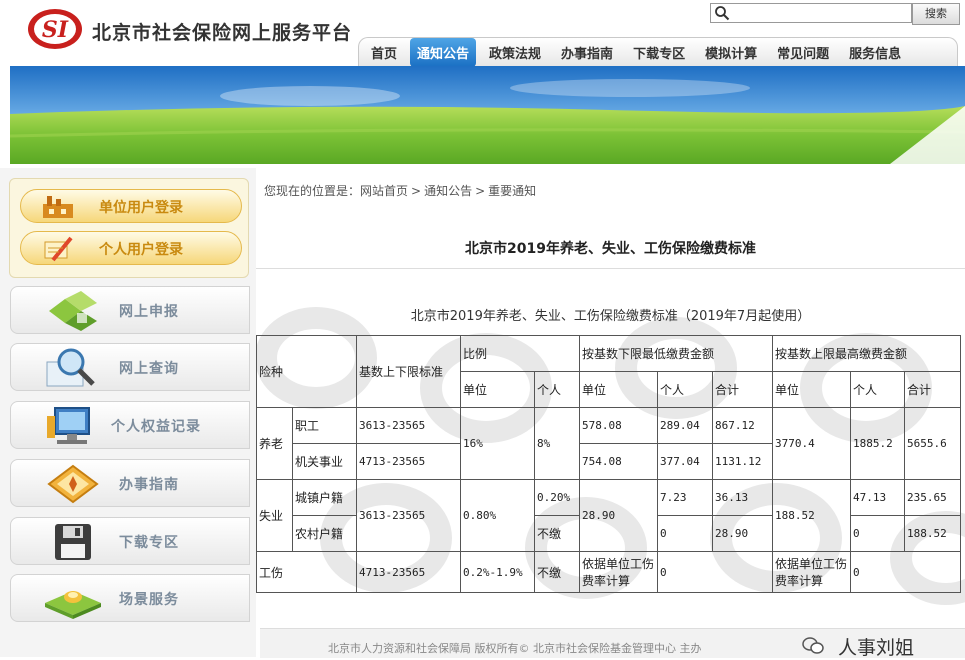 The height and width of the screenshot is (660, 965). Describe the element at coordinates (384, 52) in the screenshot. I see `nav-home: 首页` at that location.